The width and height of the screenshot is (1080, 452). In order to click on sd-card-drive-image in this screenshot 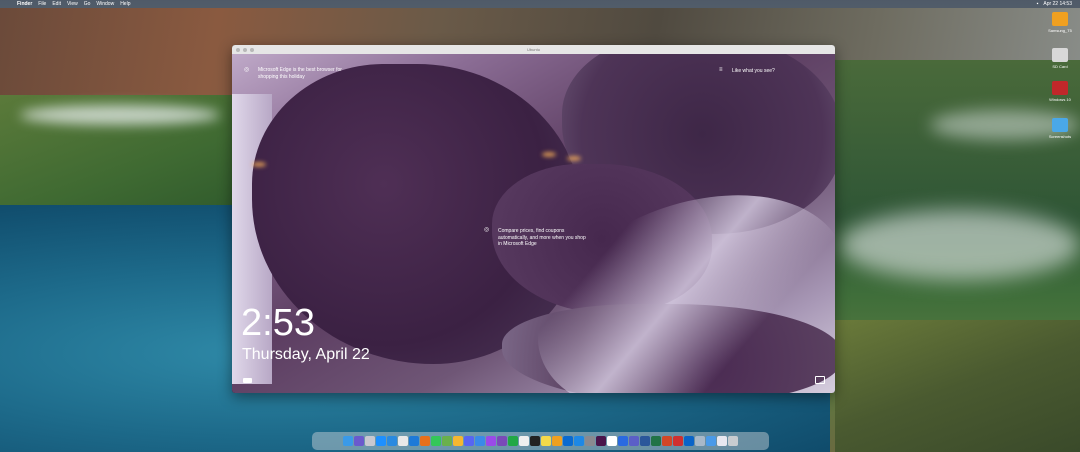, I will do `click(1060, 55)`.